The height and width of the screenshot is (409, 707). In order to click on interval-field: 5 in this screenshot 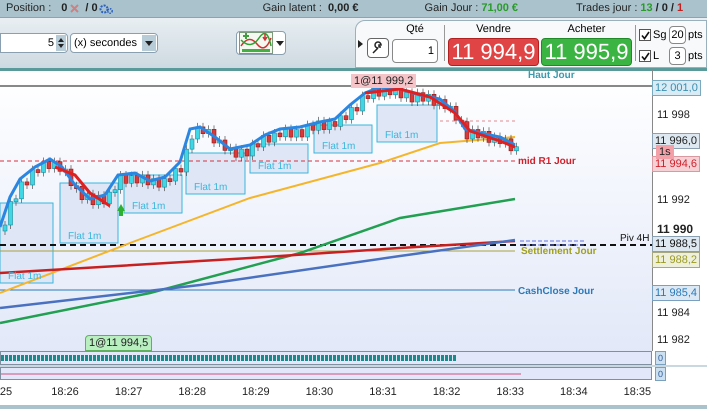, I will do `click(34, 43)`.